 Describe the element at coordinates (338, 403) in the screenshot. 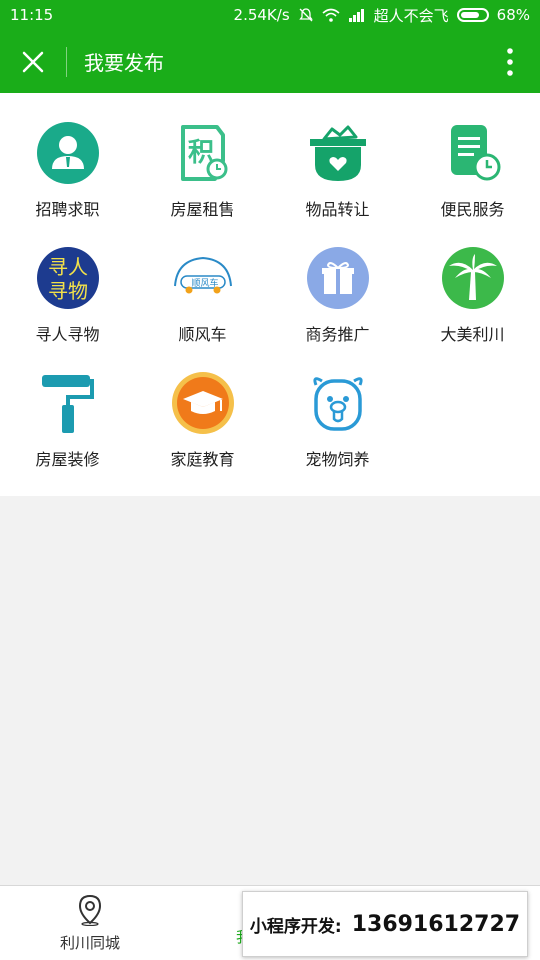

I see `pet-icon` at that location.